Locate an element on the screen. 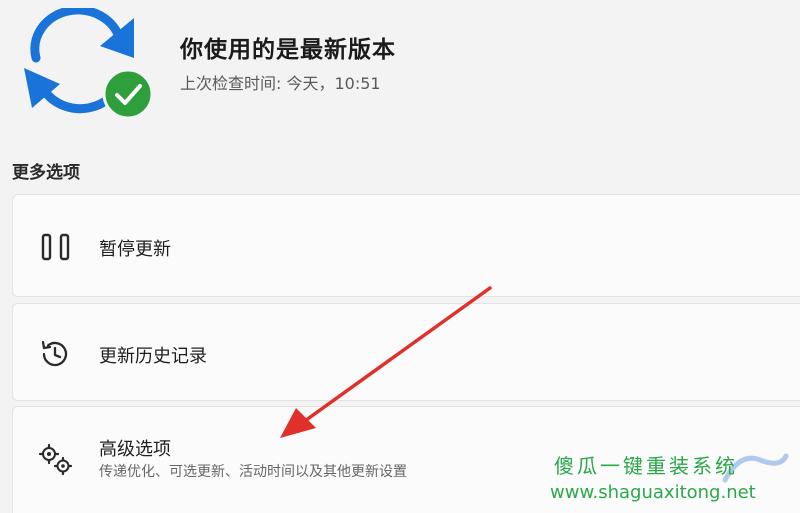 This screenshot has width=800, height=513. pause-icon is located at coordinates (55, 247).